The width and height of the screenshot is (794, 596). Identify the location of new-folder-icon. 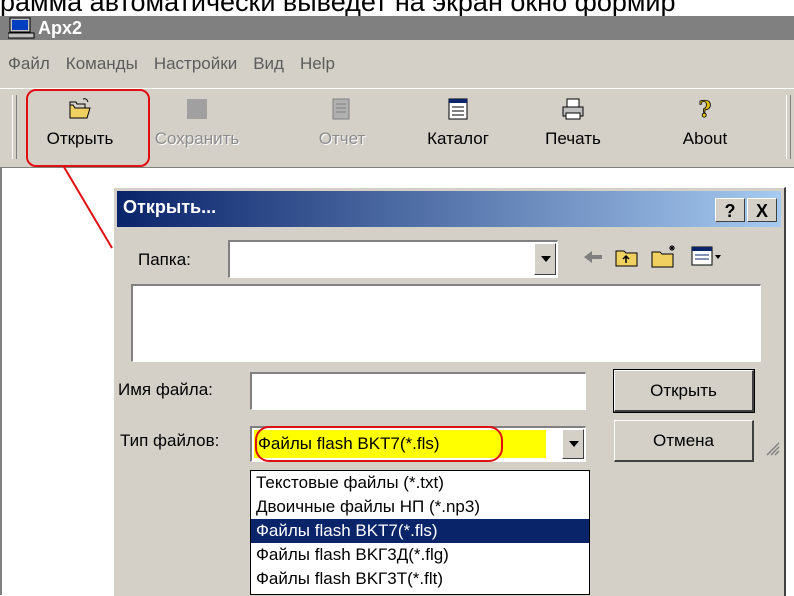
(665, 256).